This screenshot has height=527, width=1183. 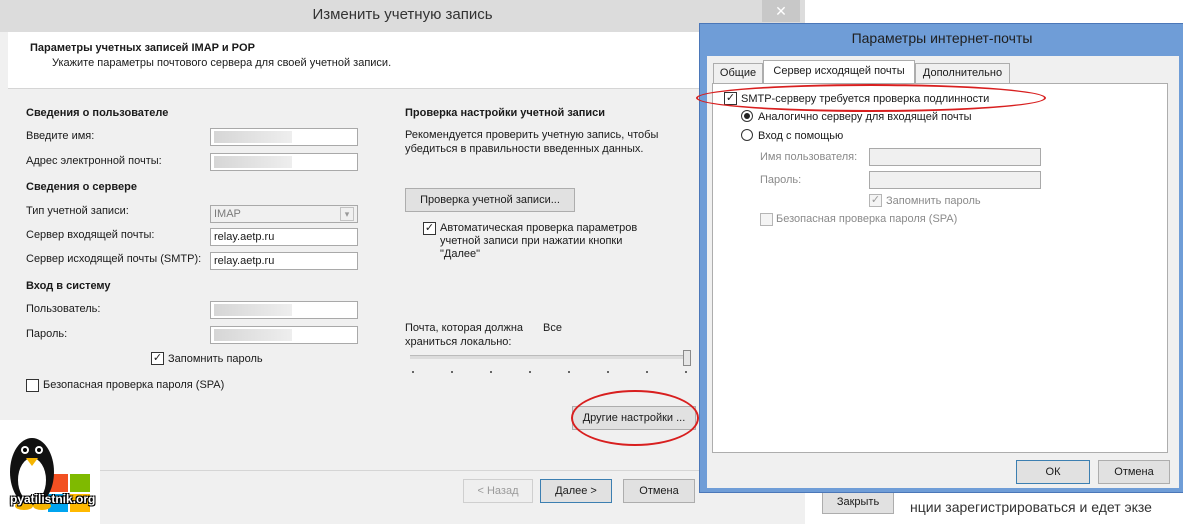 I want to click on login-with-radio, so click(x=747, y=135).